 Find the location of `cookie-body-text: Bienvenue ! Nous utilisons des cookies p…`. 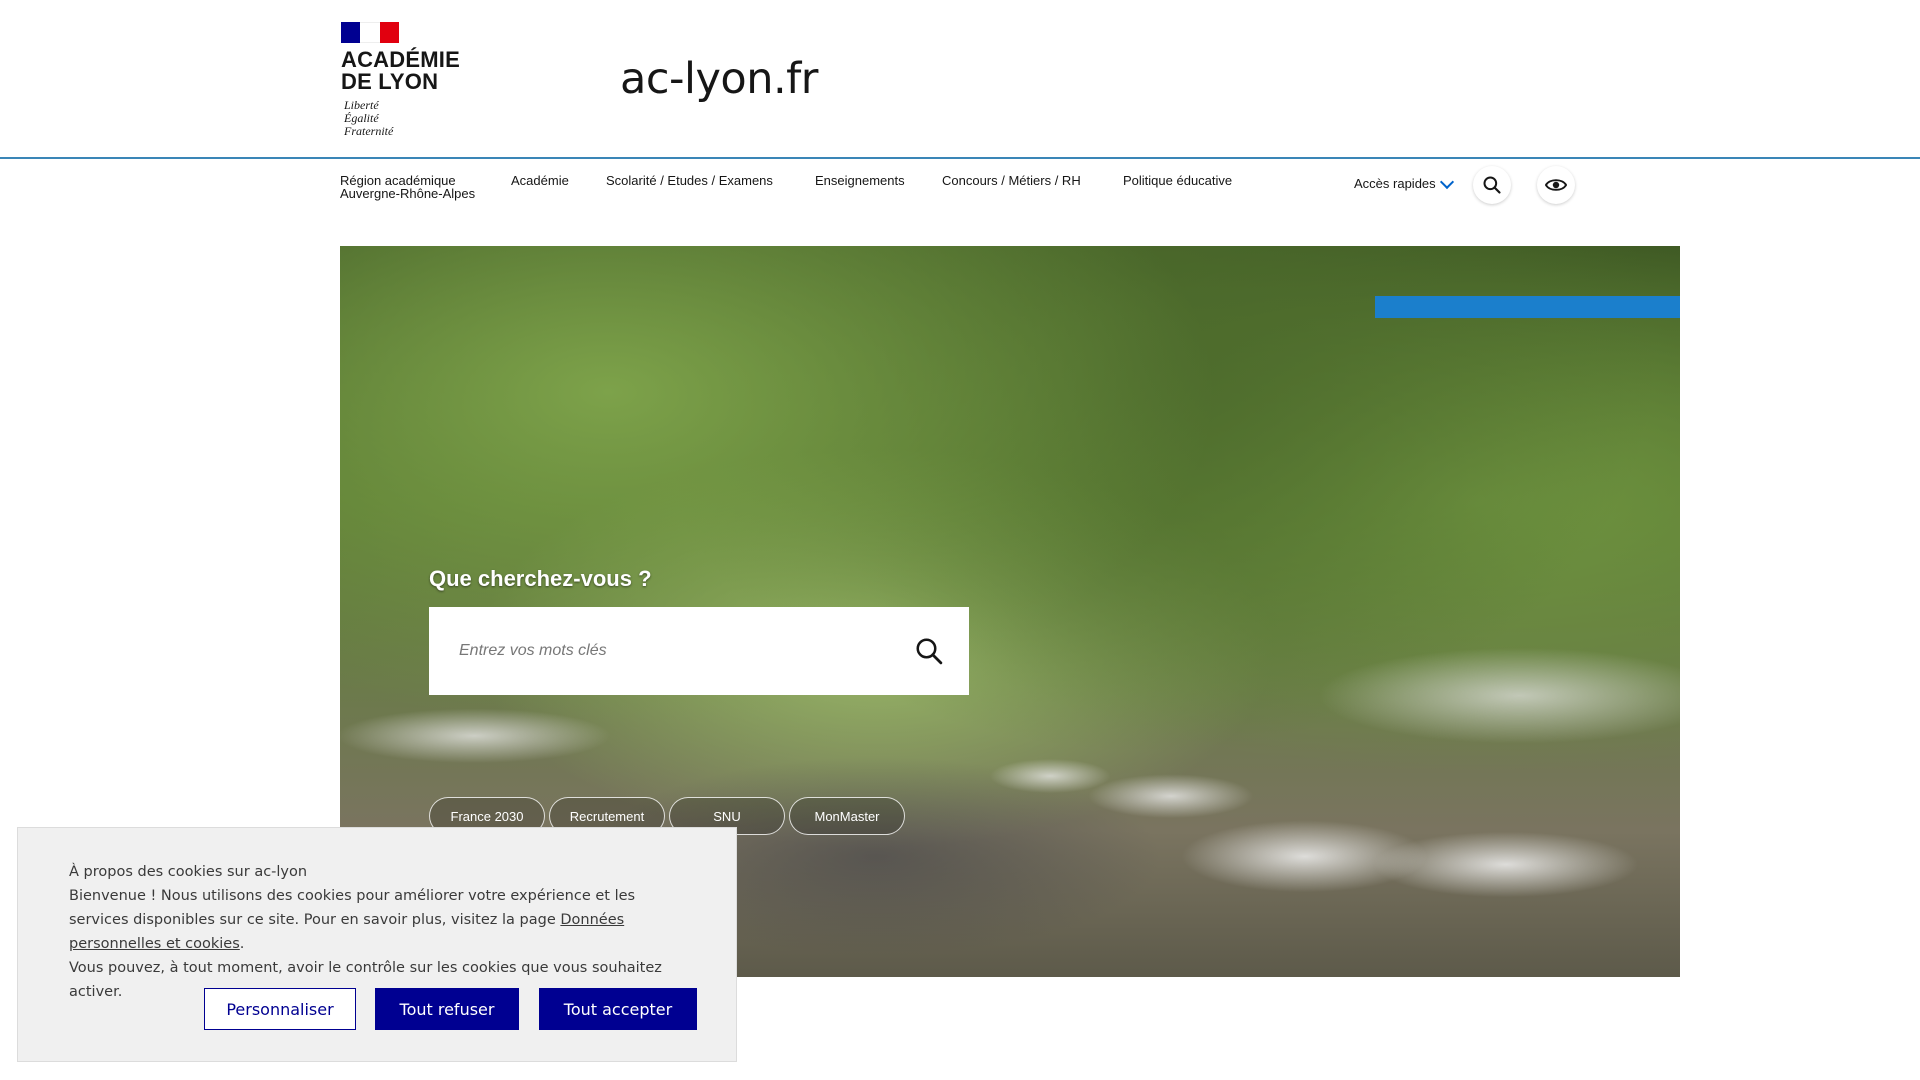

cookie-body-text: Bienvenue ! Nous utilisons des cookies p… is located at coordinates (352, 908).